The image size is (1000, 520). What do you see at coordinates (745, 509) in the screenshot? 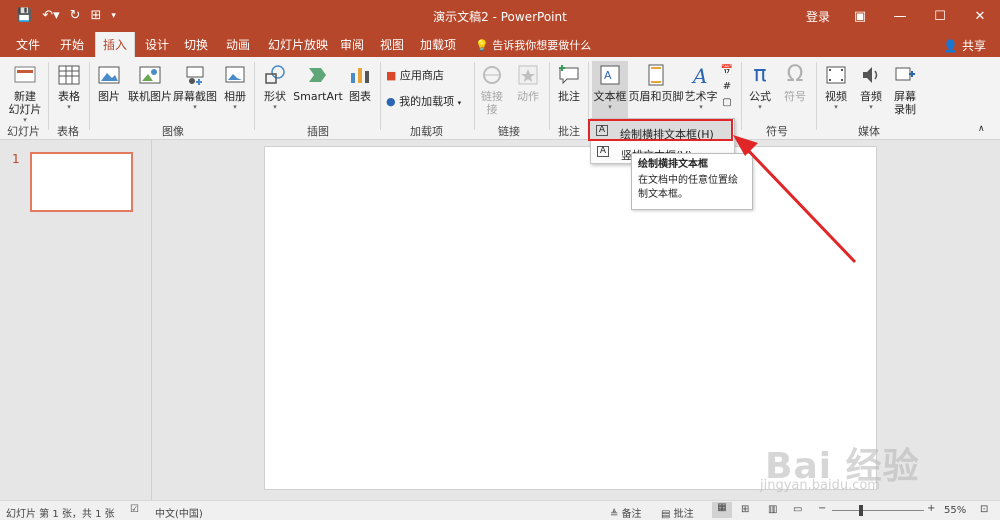
I see `slide-sorter-icon: ⊞` at bounding box center [745, 509].